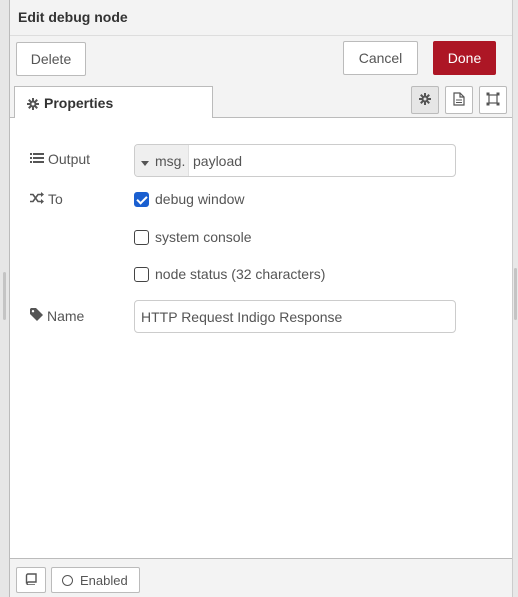 The height and width of the screenshot is (597, 518). I want to click on done-button: Done, so click(464, 58).